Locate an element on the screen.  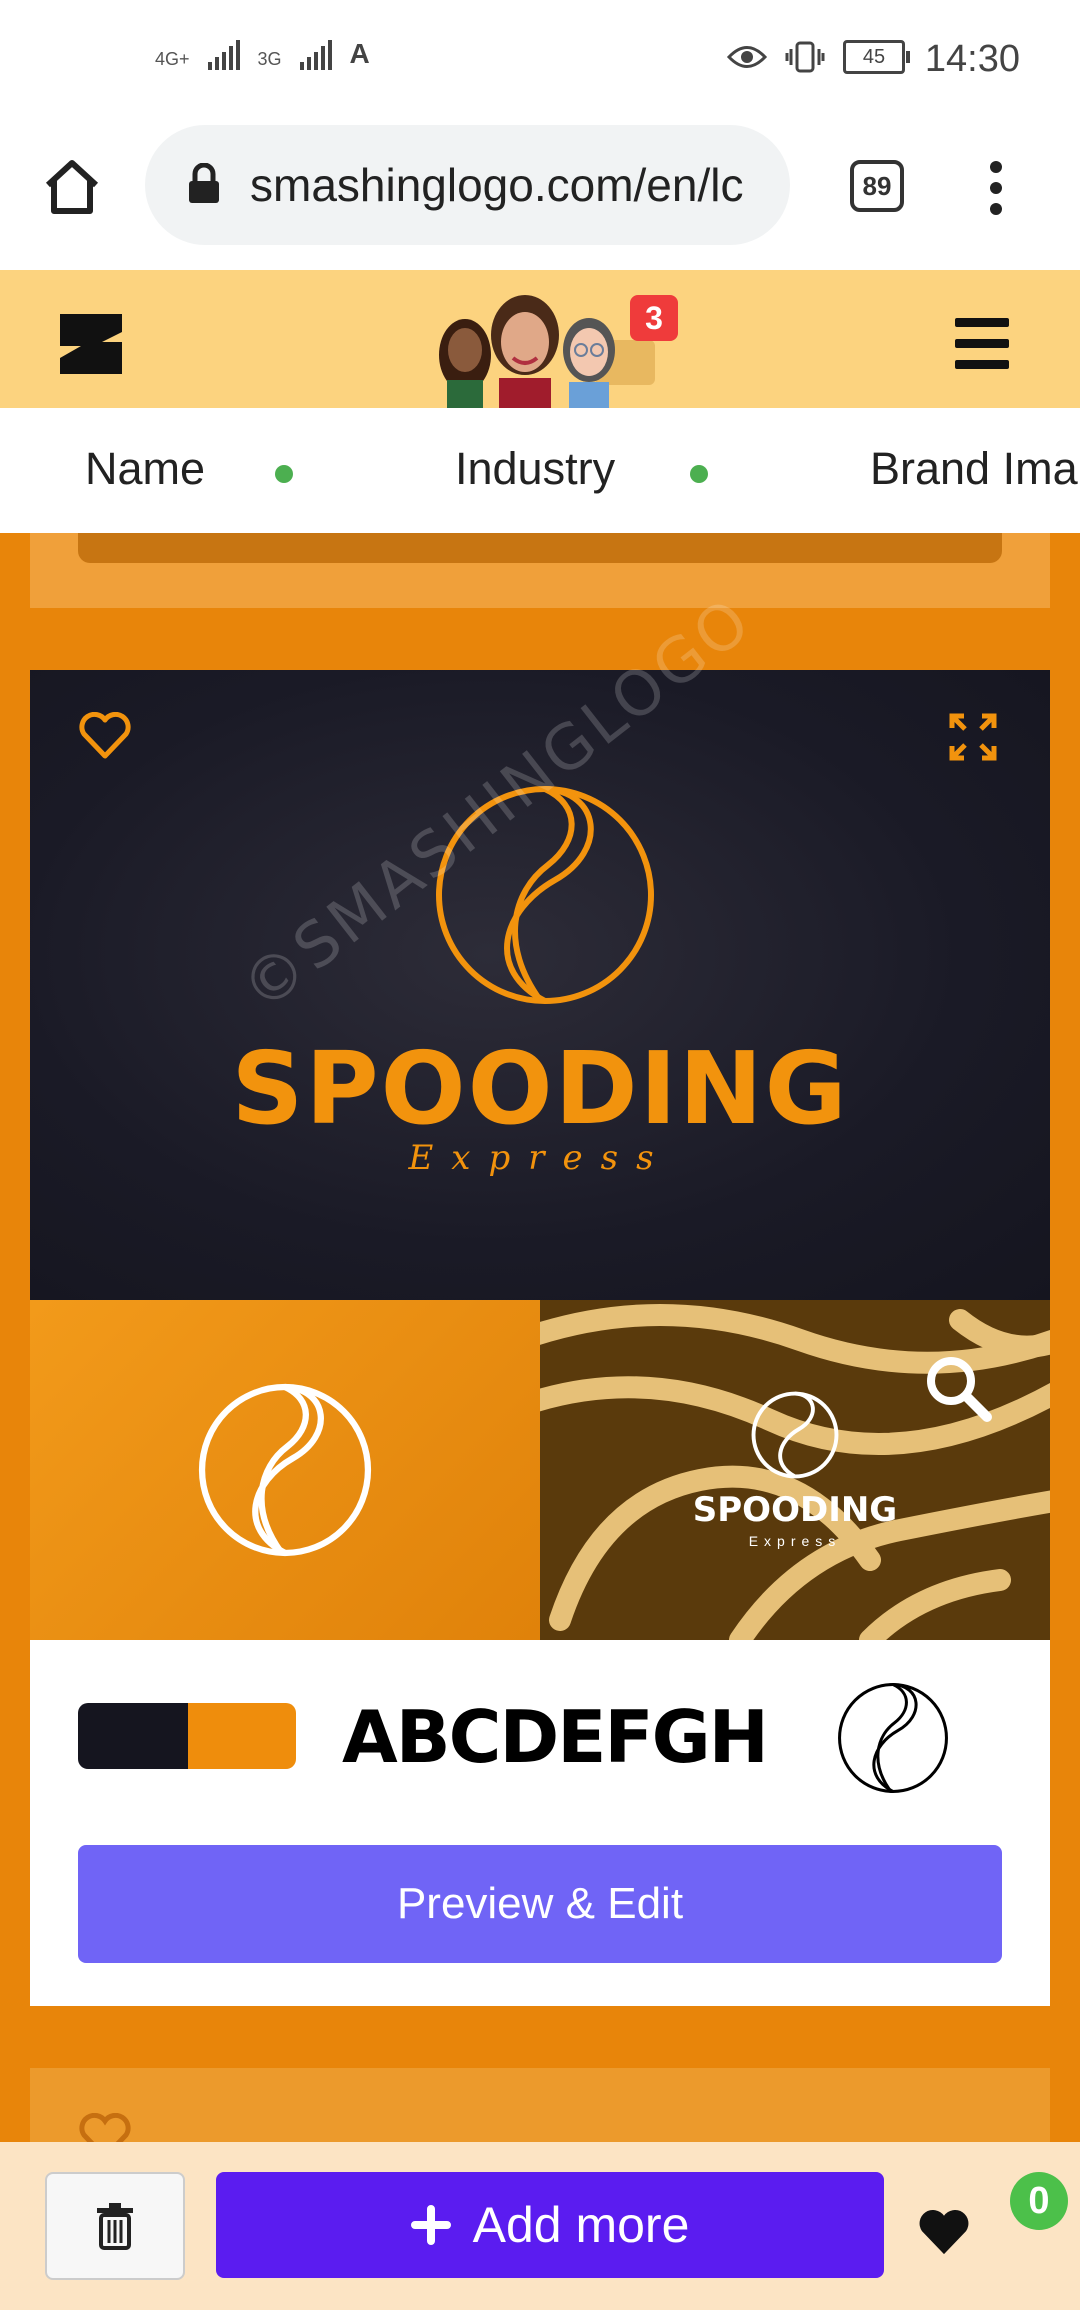
smashinglogo-logo is located at coordinates (91, 344).